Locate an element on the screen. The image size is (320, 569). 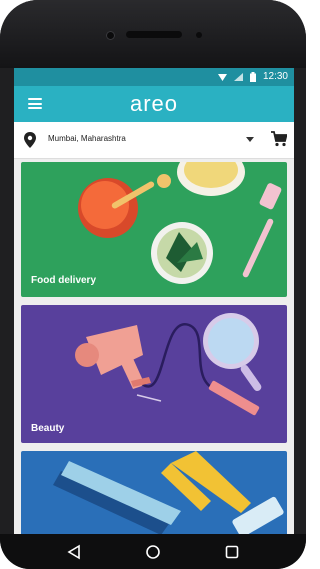
status-time: 12:30 is located at coordinates (275, 76).